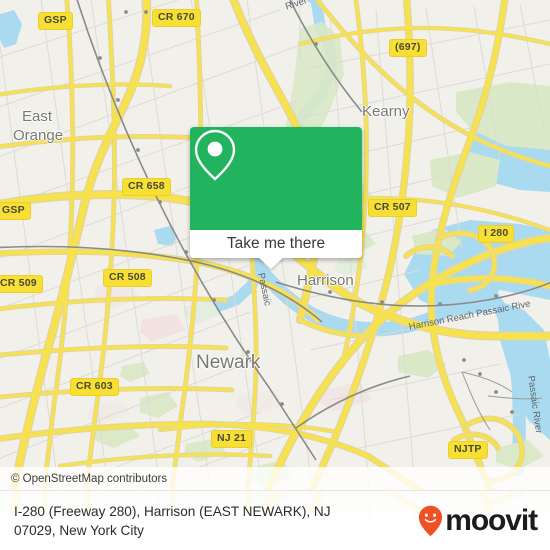 The image size is (550, 550). What do you see at coordinates (215, 155) in the screenshot?
I see `map-pin-icon` at bounding box center [215, 155].